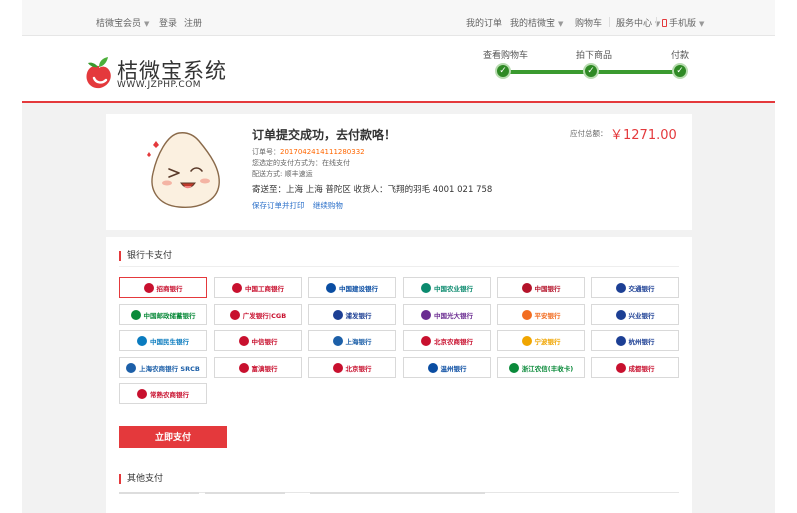  I want to click on bank-name: 兴业银行, so click(641, 315).